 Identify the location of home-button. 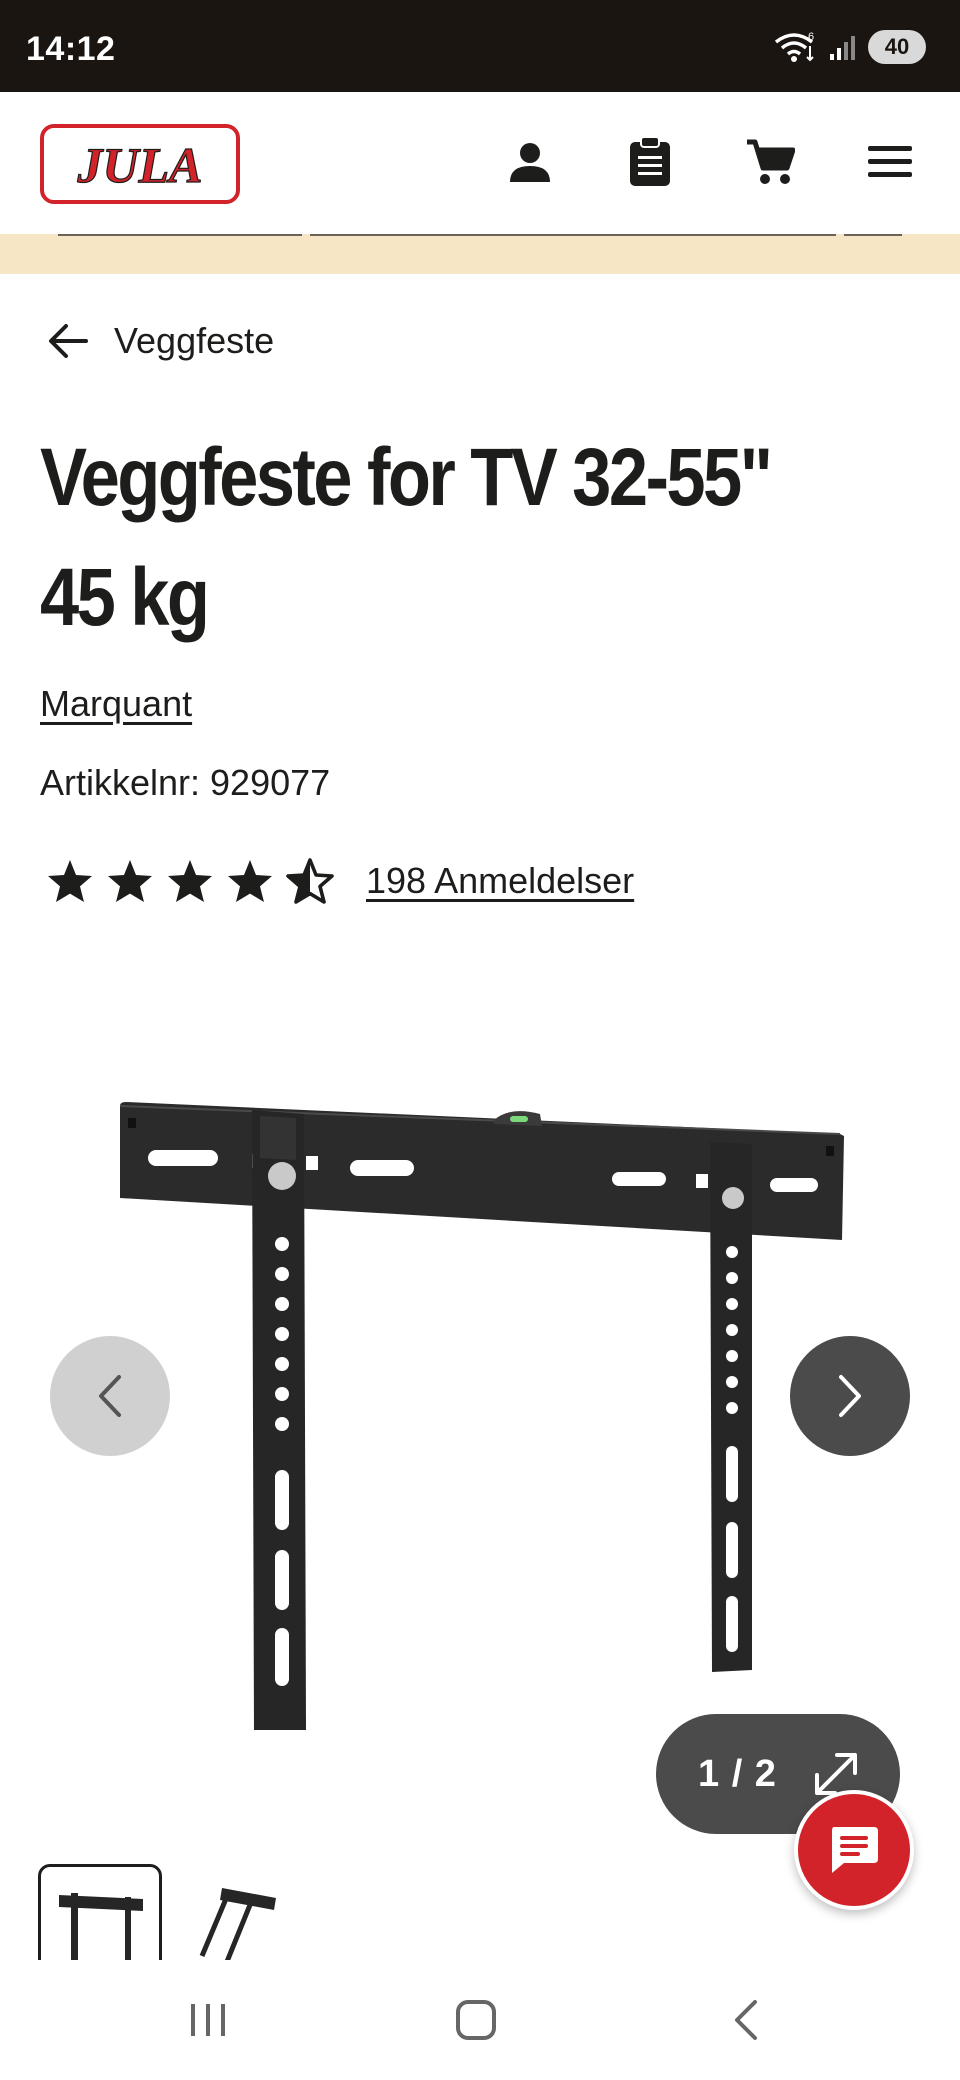
(476, 2020).